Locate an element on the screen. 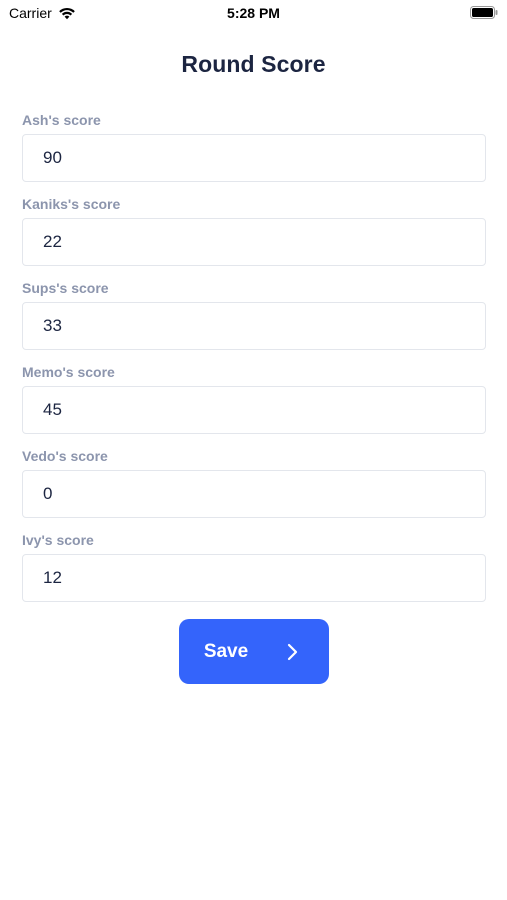 This screenshot has width=507, height=900. status-time: 5:28 PM is located at coordinates (253, 13).